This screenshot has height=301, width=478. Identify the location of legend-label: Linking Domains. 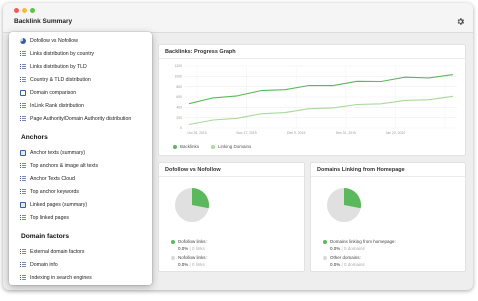
(235, 146).